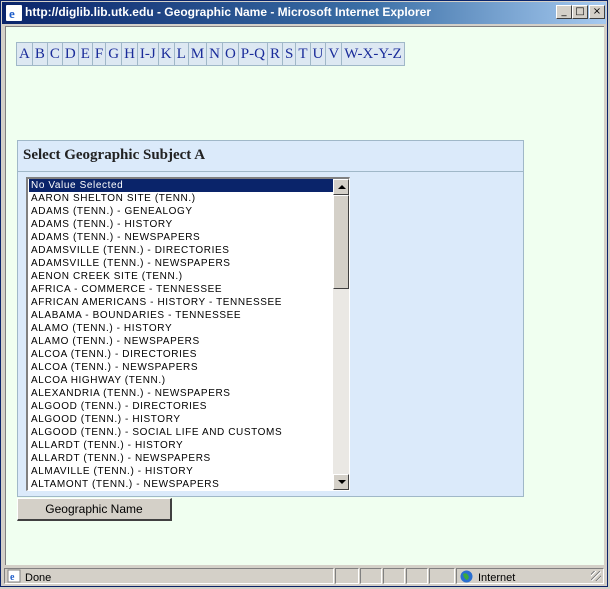 This screenshot has width=610, height=589. I want to click on list-item: ADAMSVILLE (TENN.) - NEWSPAPERS, so click(181, 263).